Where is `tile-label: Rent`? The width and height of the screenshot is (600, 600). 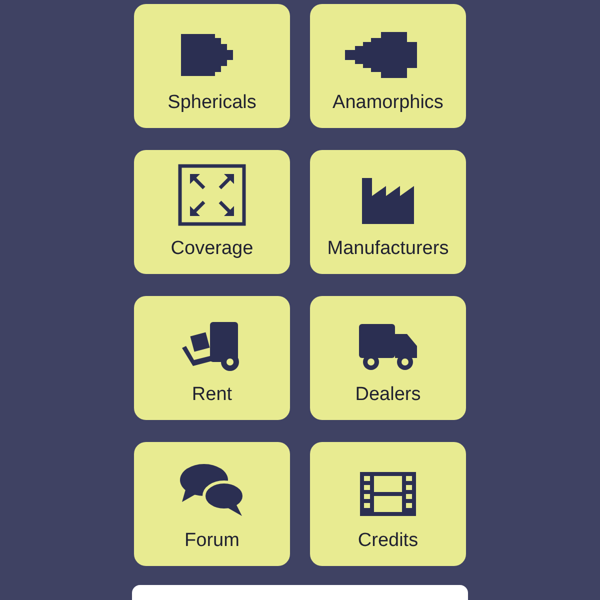
tile-label: Rent is located at coordinates (212, 395).